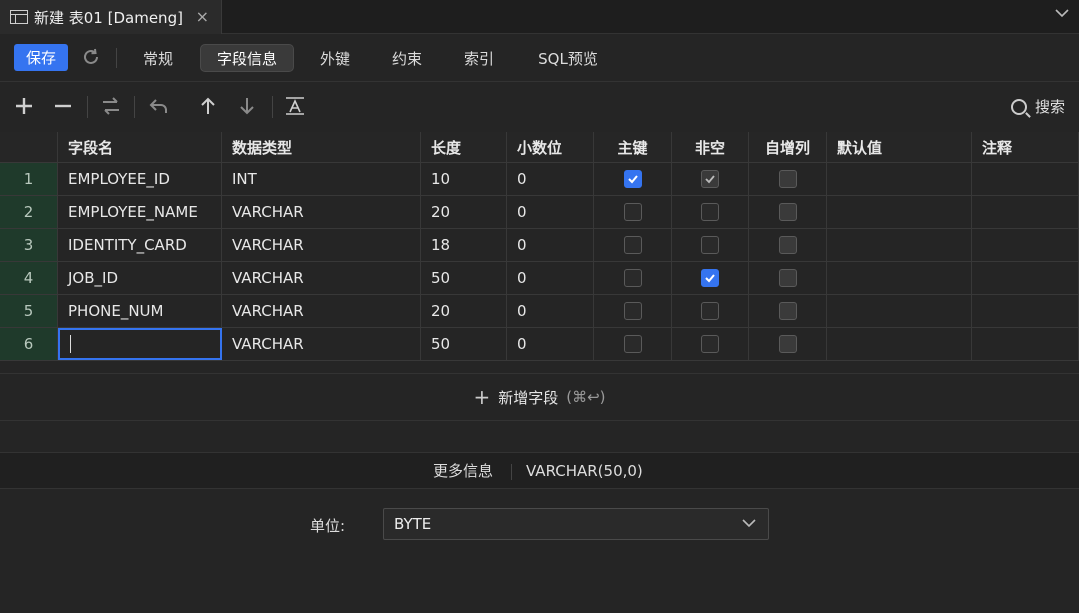 The width and height of the screenshot is (1079, 613). I want to click on field-name-cell: IDENTITY_CARD, so click(140, 245).